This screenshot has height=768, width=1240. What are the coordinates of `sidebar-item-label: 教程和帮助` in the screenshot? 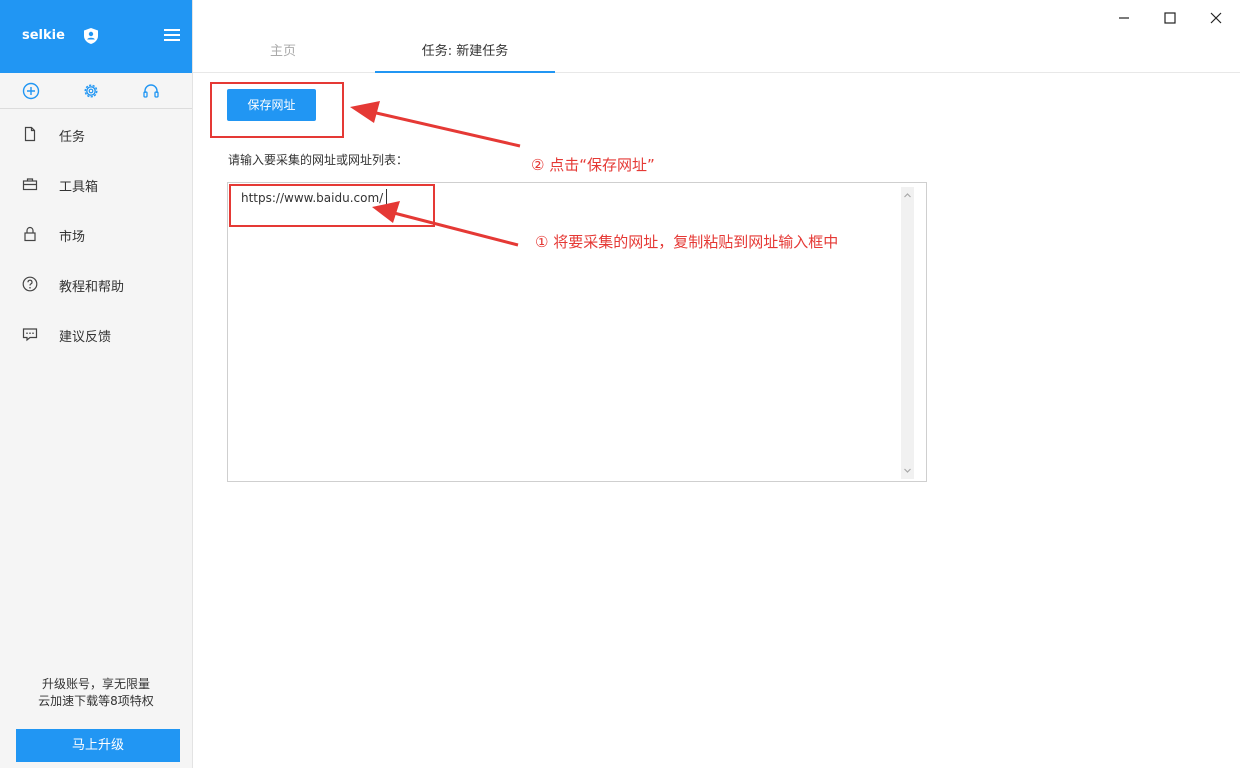 It's located at (92, 287).